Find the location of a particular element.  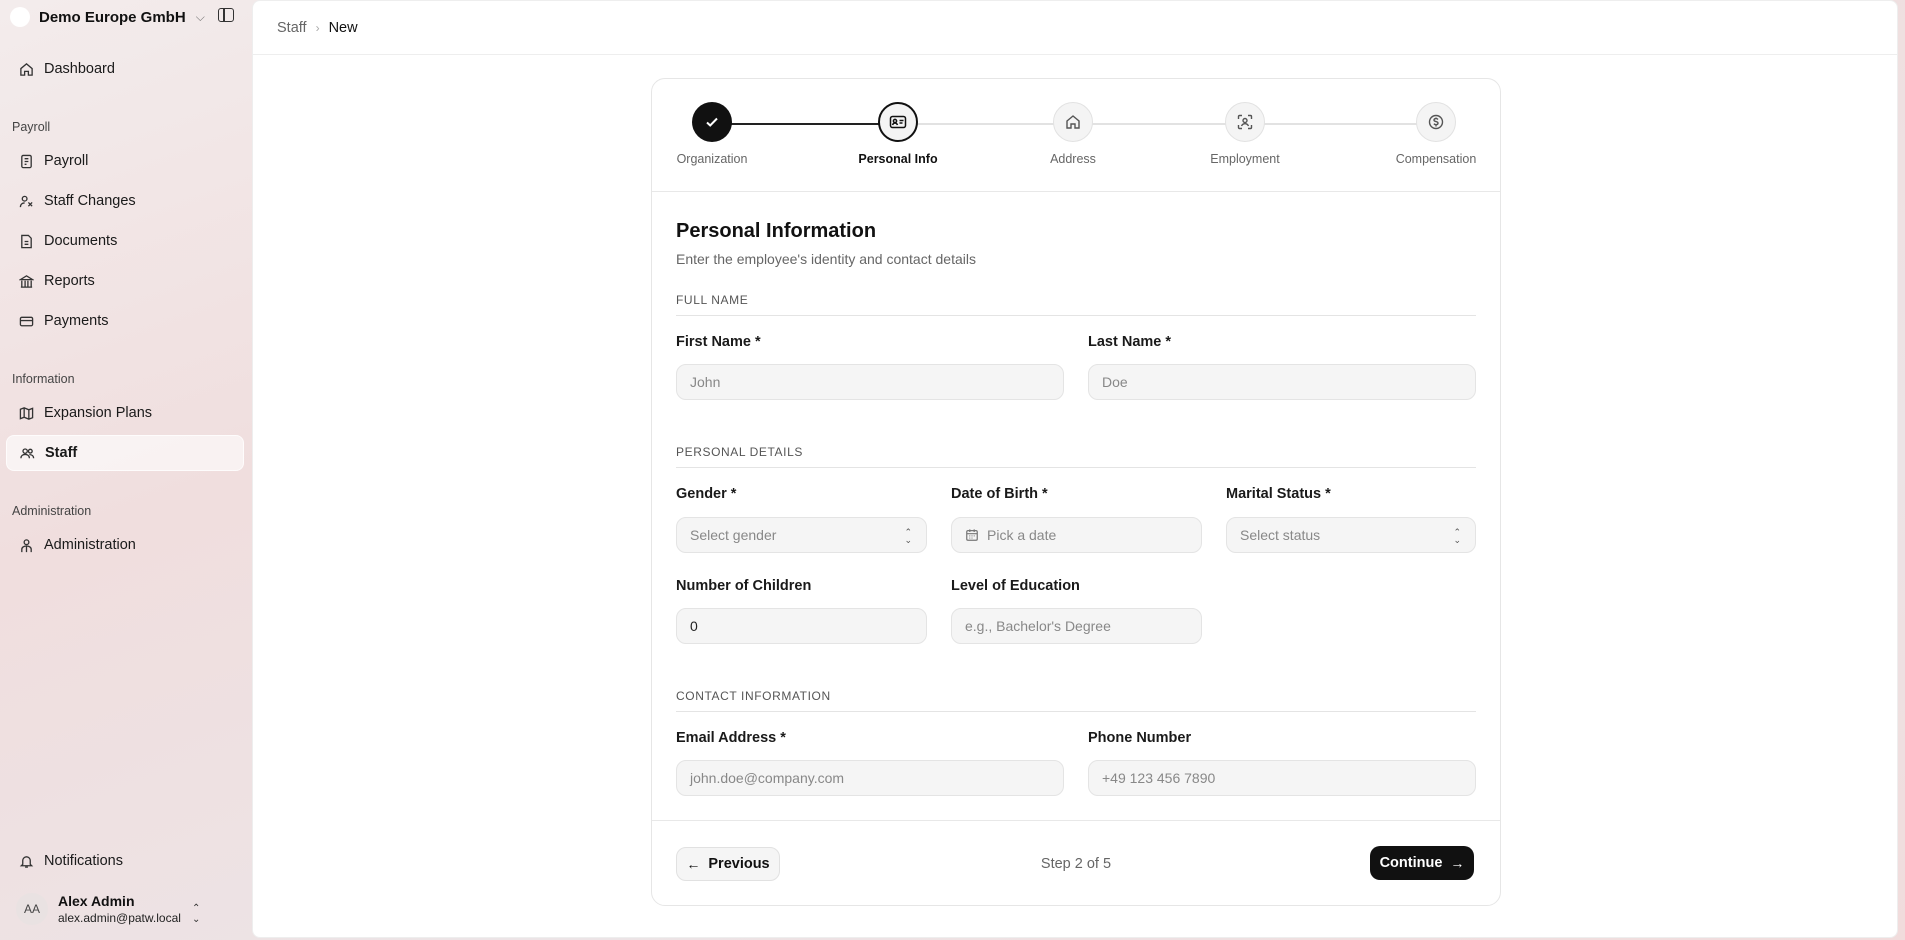

sidebar-item-payments: Payments is located at coordinates (125, 321).